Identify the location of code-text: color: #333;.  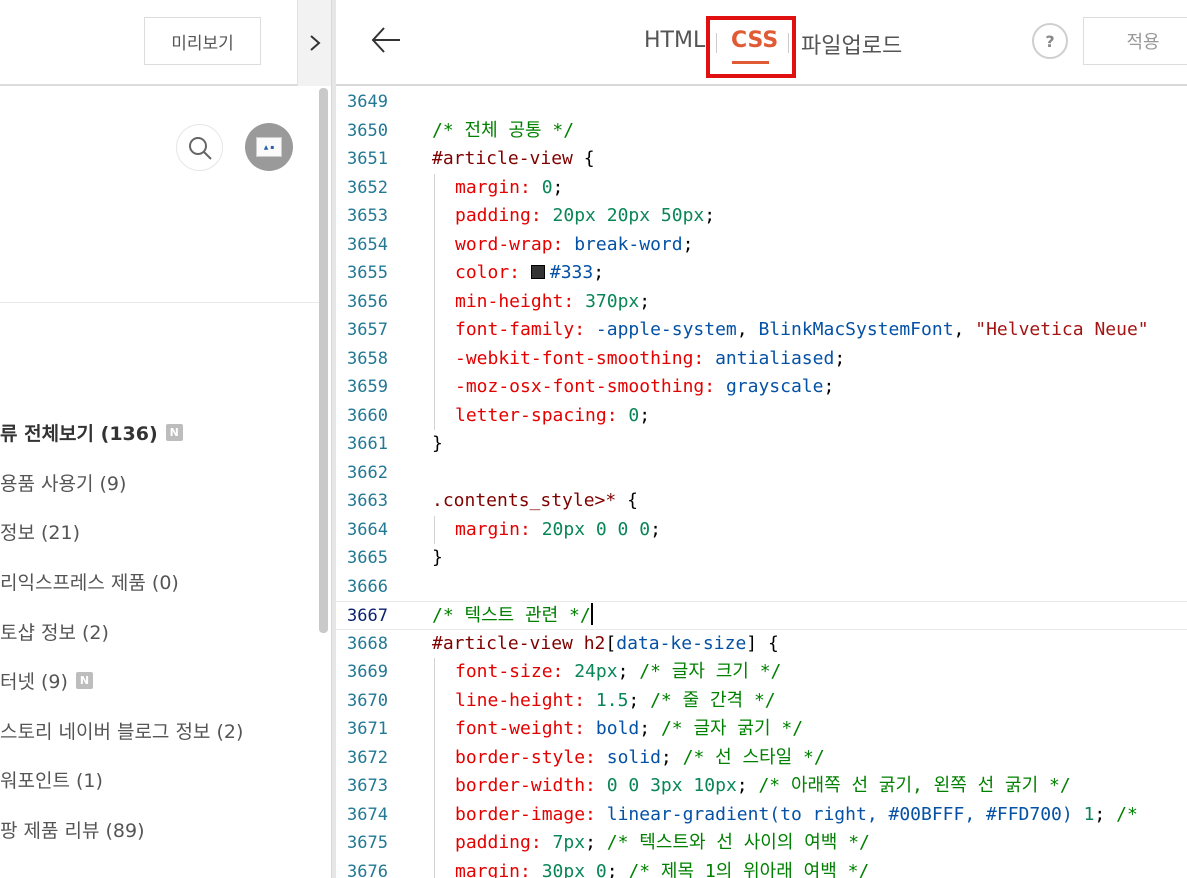
(529, 273).